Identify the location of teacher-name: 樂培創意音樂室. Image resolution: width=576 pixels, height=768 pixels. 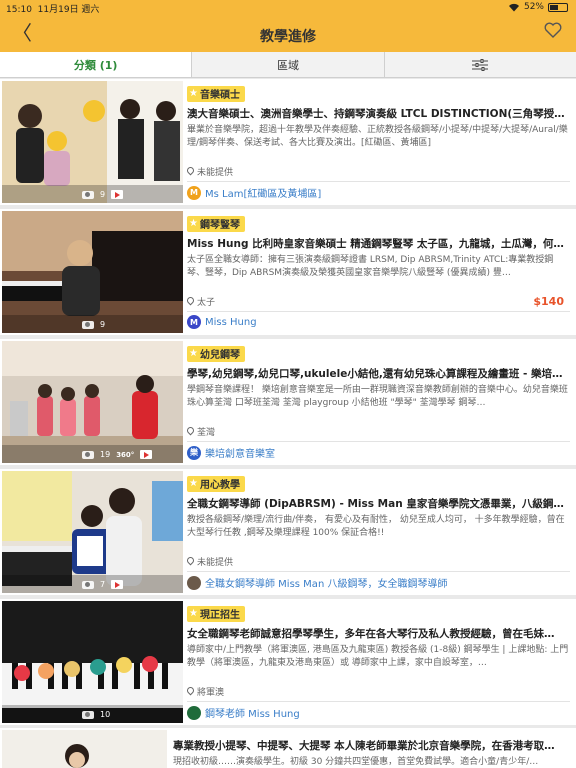
(240, 454).